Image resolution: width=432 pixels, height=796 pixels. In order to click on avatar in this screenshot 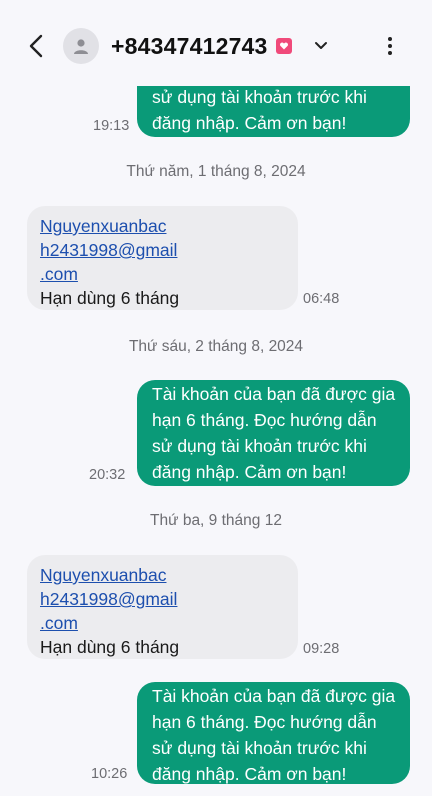, I will do `click(81, 46)`.